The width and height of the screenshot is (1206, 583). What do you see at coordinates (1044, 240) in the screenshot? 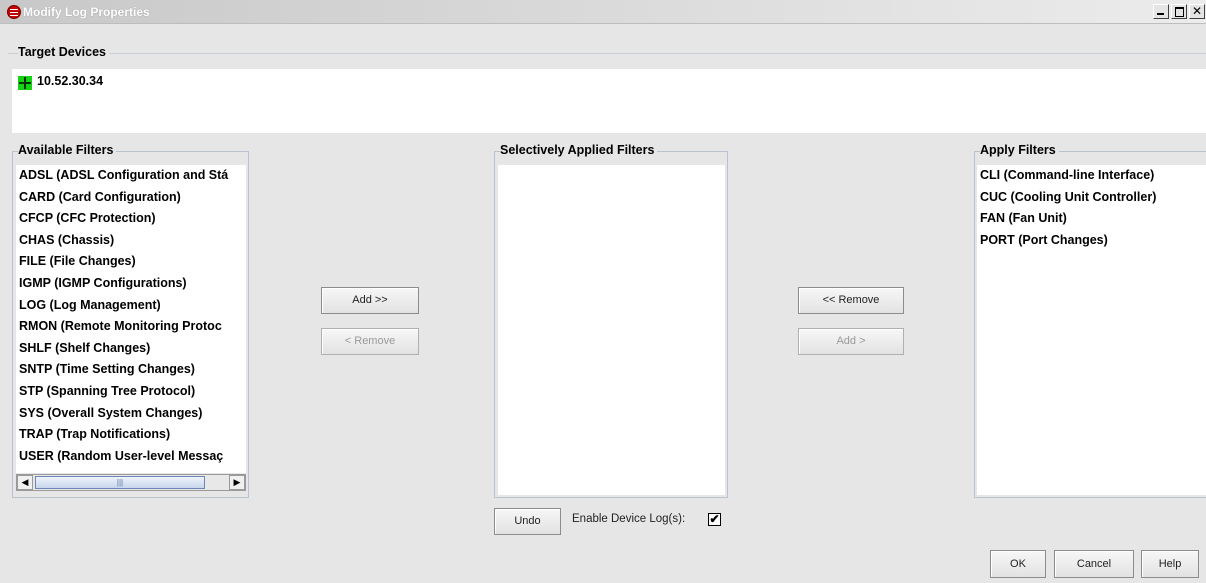
I see `apply-filter-item: PORT (Port Changes)` at bounding box center [1044, 240].